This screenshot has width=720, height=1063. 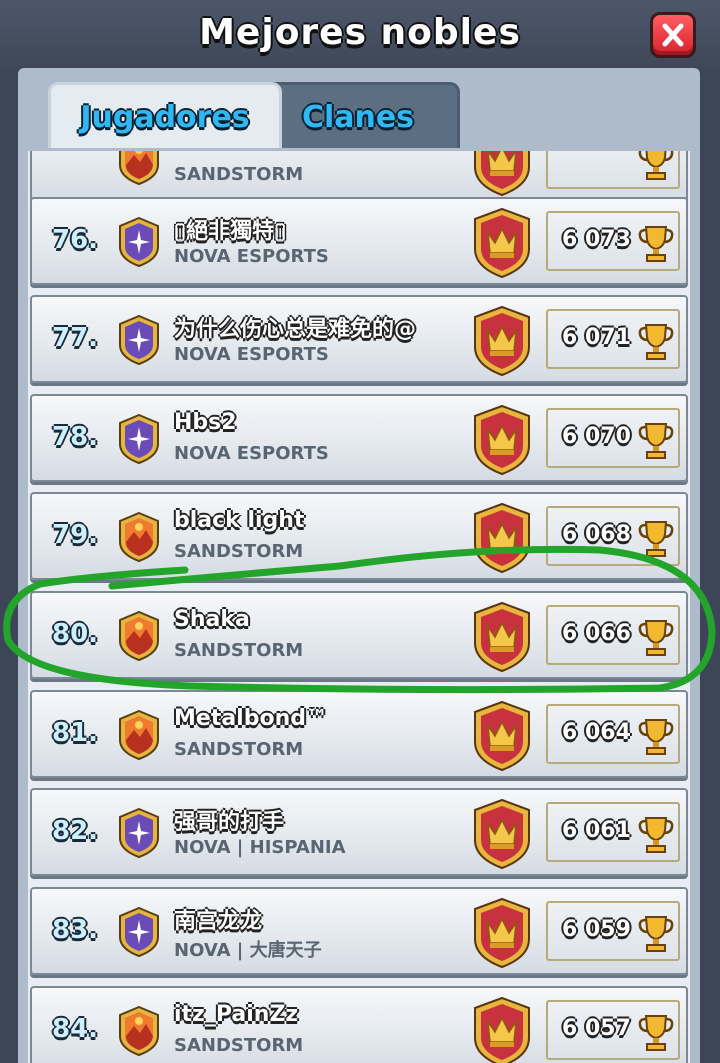 What do you see at coordinates (75, 240) in the screenshot?
I see `rank-number: 76.` at bounding box center [75, 240].